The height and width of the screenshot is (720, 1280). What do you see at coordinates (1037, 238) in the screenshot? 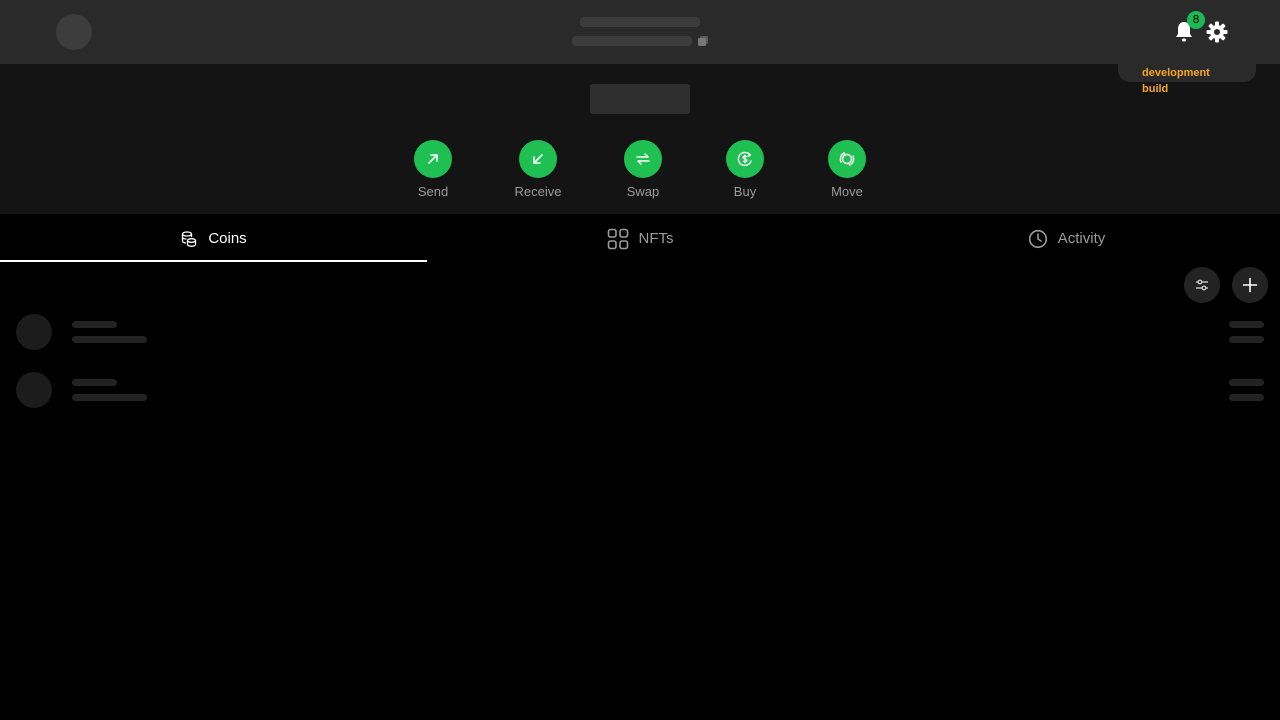
I see `clock-icon` at bounding box center [1037, 238].